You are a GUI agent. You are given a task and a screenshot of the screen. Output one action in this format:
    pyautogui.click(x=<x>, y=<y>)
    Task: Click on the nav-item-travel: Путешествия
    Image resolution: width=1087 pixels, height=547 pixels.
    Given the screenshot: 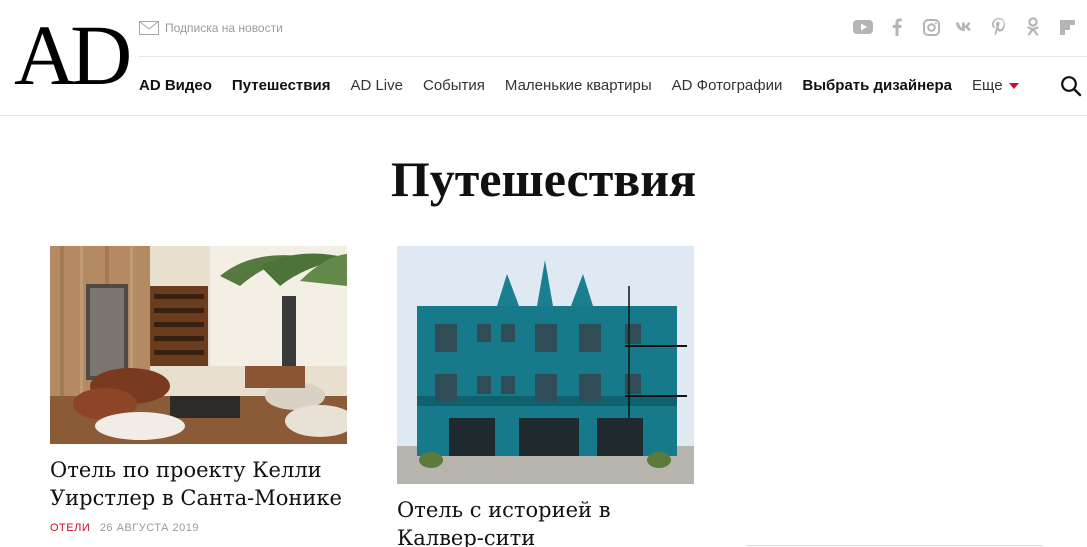 What is the action you would take?
    pyautogui.click(x=281, y=85)
    